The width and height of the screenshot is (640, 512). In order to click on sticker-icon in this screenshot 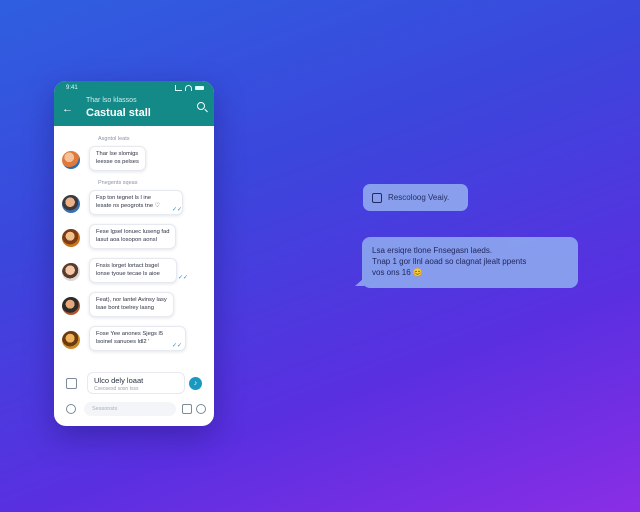, I will do `click(187, 409)`.